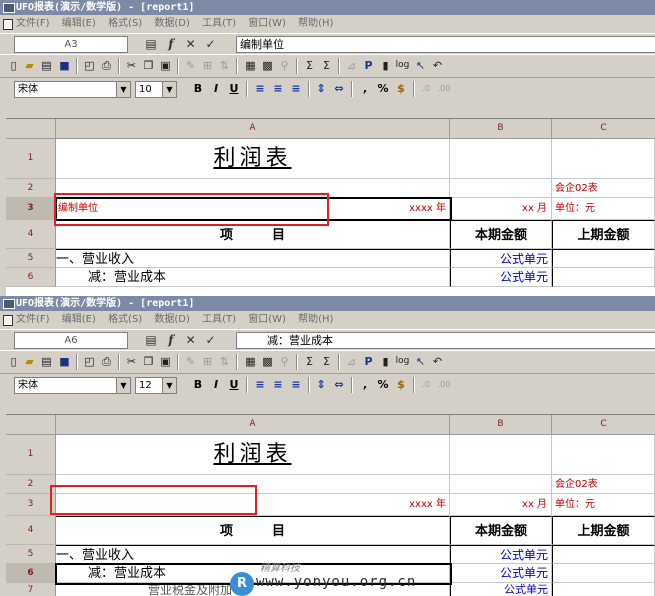 This screenshot has height=596, width=655. Describe the element at coordinates (351, 65) in the screenshot. I see `filter-icon: ⊿` at that location.